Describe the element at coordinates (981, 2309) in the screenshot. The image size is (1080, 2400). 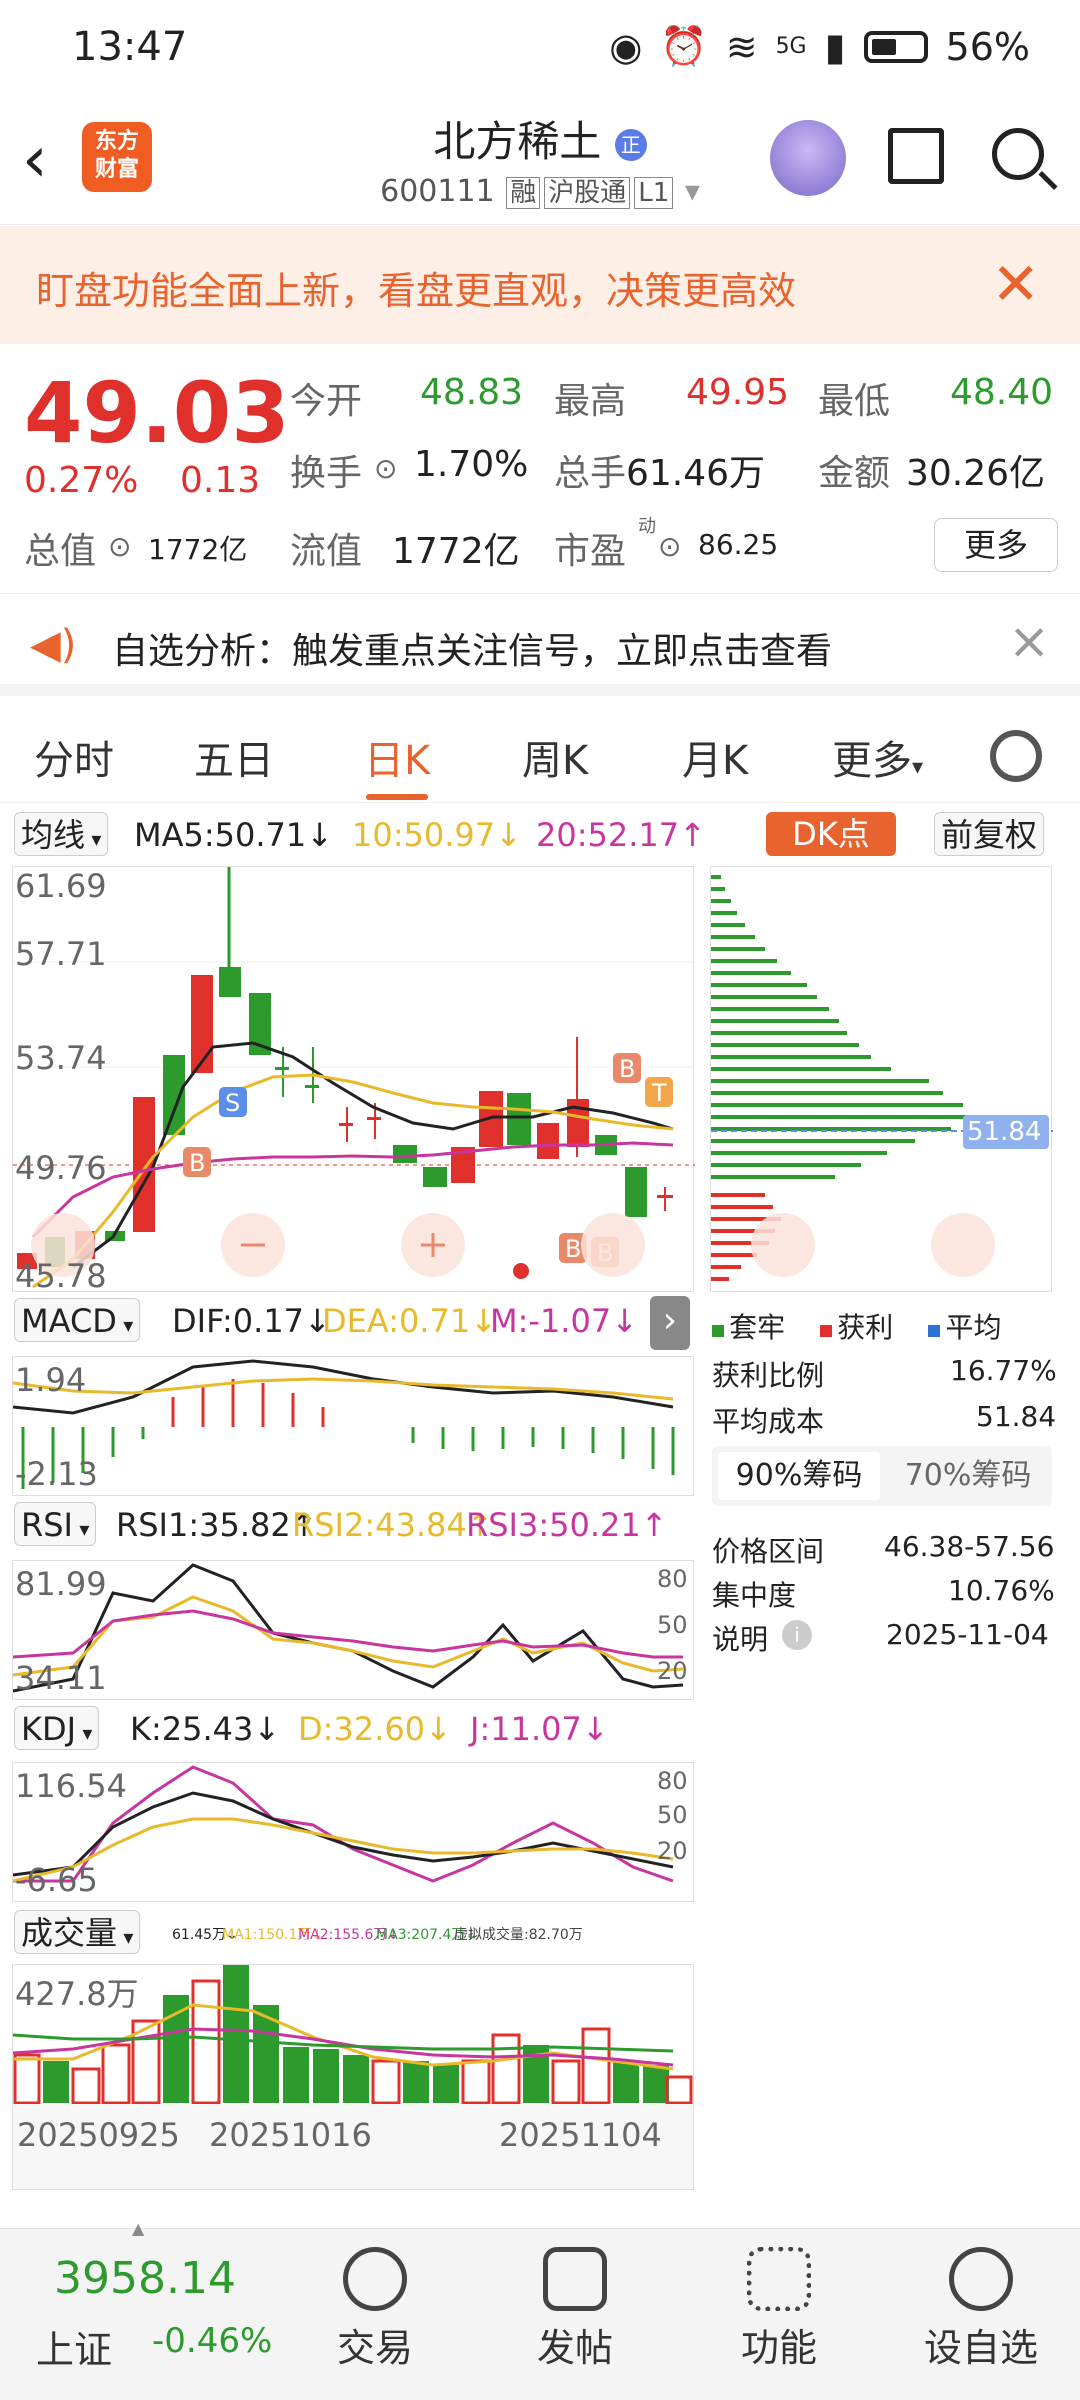
I see `add-watchlist-button: 设自选` at that location.